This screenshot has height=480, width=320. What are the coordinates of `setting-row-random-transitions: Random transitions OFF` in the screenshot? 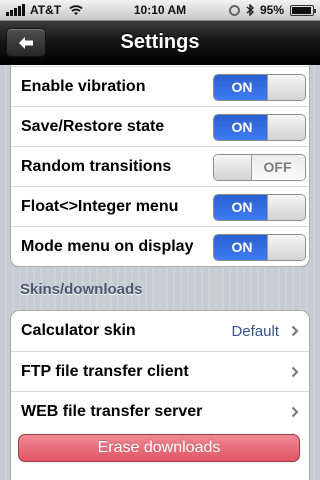 It's located at (160, 166).